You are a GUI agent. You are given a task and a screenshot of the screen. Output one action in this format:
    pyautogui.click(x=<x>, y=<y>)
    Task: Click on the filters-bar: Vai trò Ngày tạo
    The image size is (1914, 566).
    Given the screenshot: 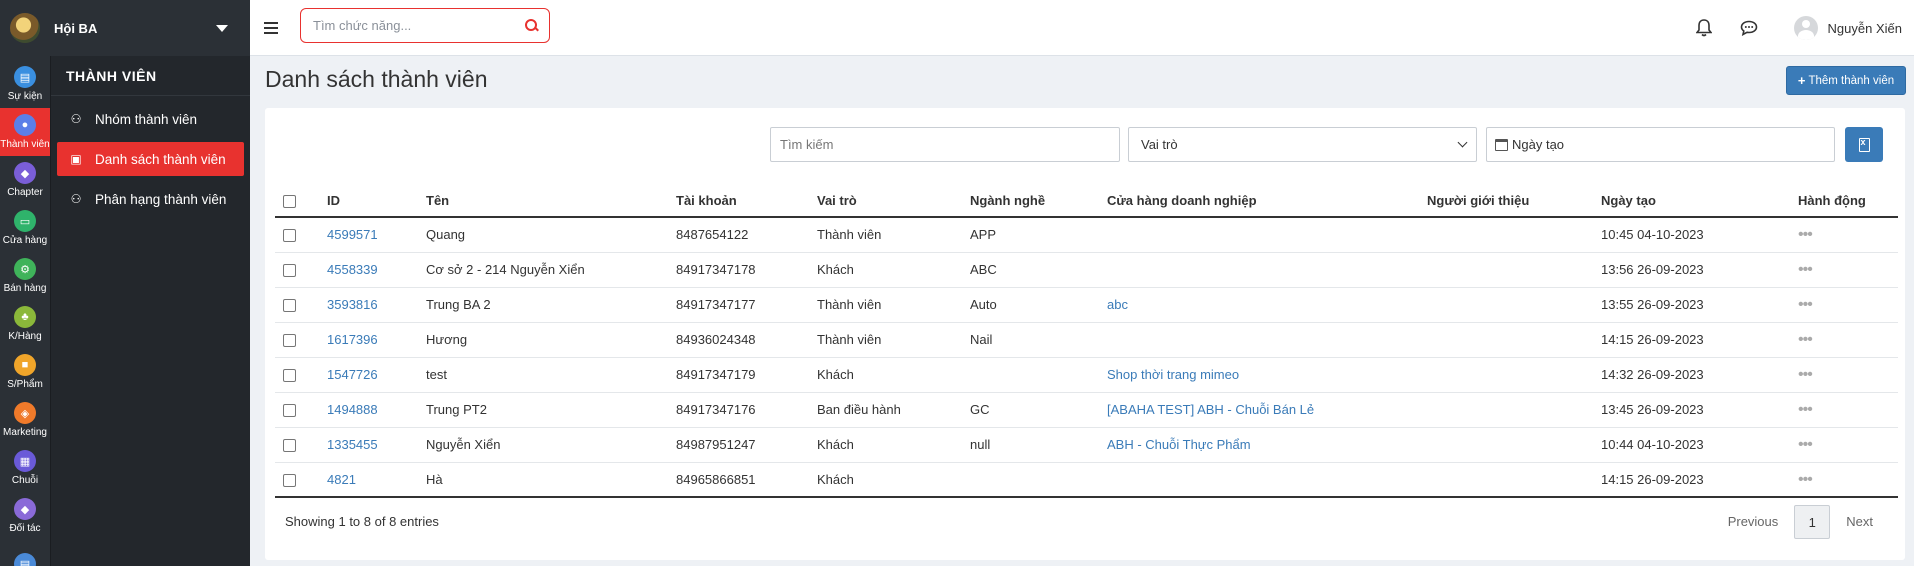 What is the action you would take?
    pyautogui.click(x=1326, y=144)
    